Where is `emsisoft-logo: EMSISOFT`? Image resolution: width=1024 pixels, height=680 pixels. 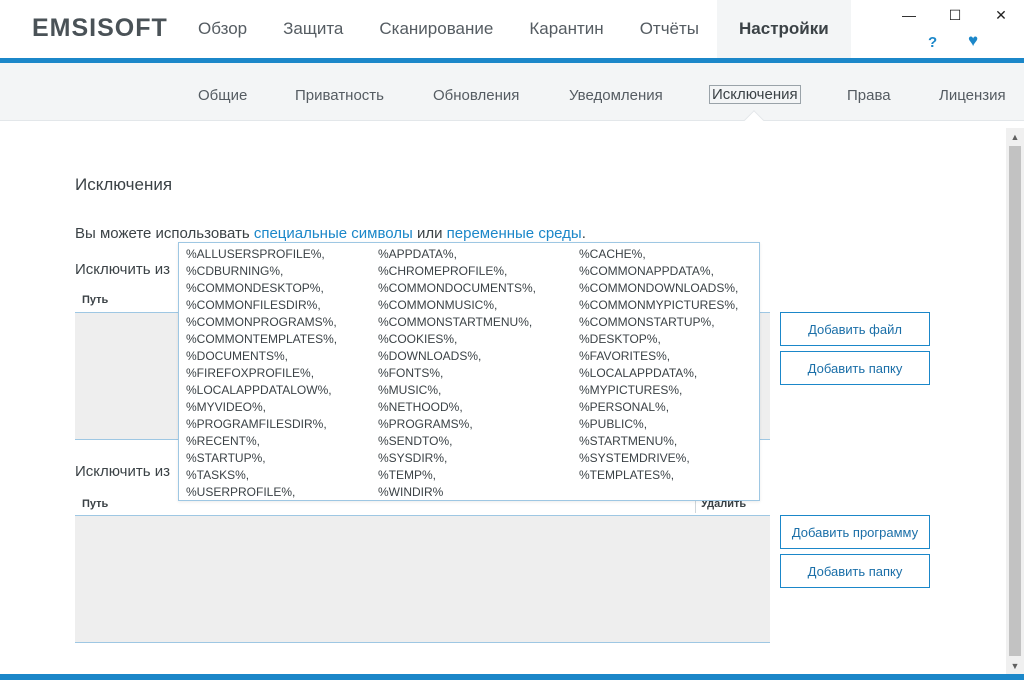 emsisoft-logo: EMSISOFT is located at coordinates (100, 28).